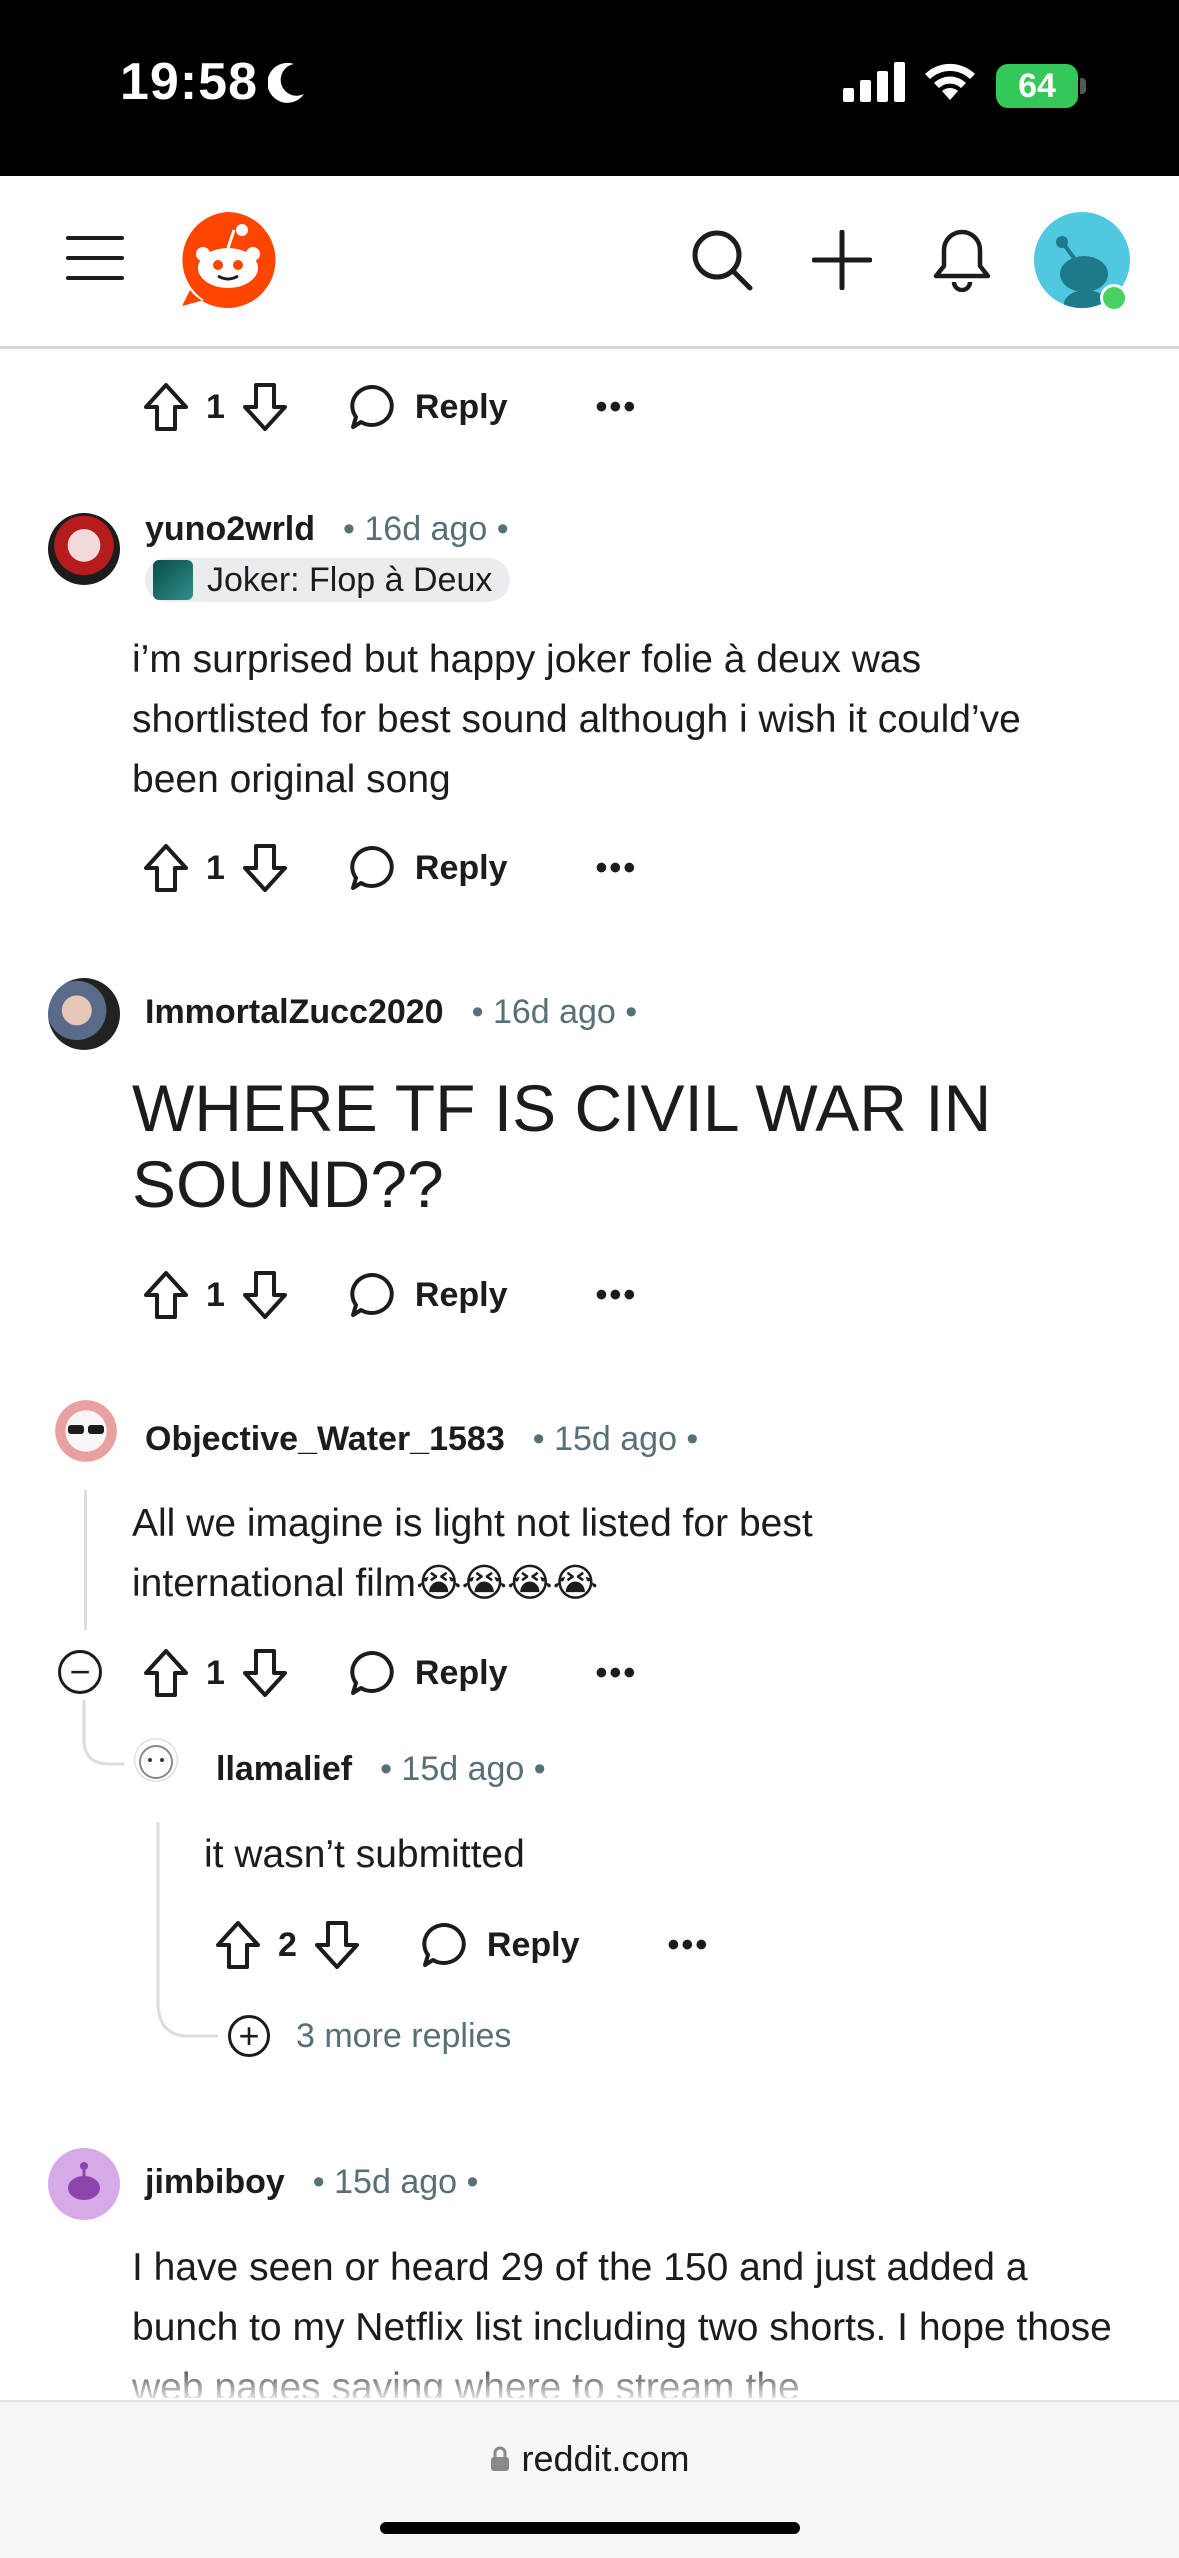  Describe the element at coordinates (589, 88) in the screenshot. I see `status-bar: 19:58 64` at that location.